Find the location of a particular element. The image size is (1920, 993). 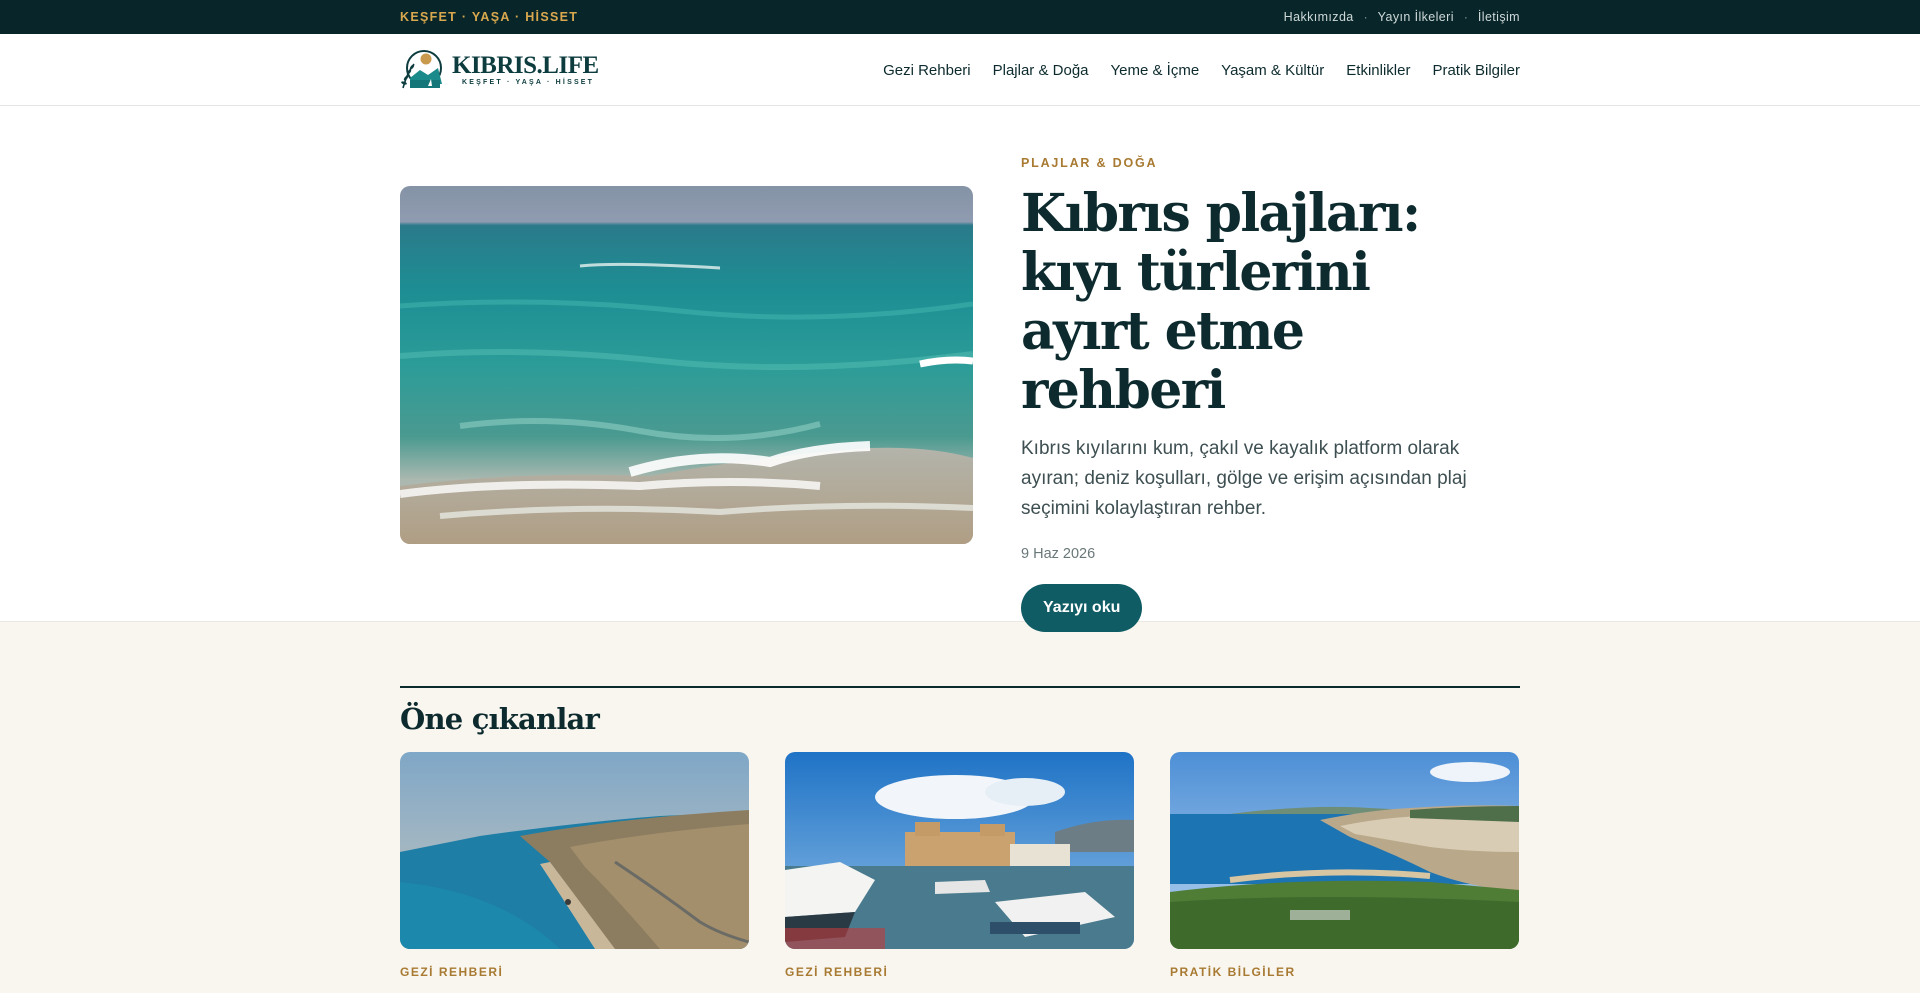

nav-beaches-nature: Plajlar & Doğa is located at coordinates (1041, 70).